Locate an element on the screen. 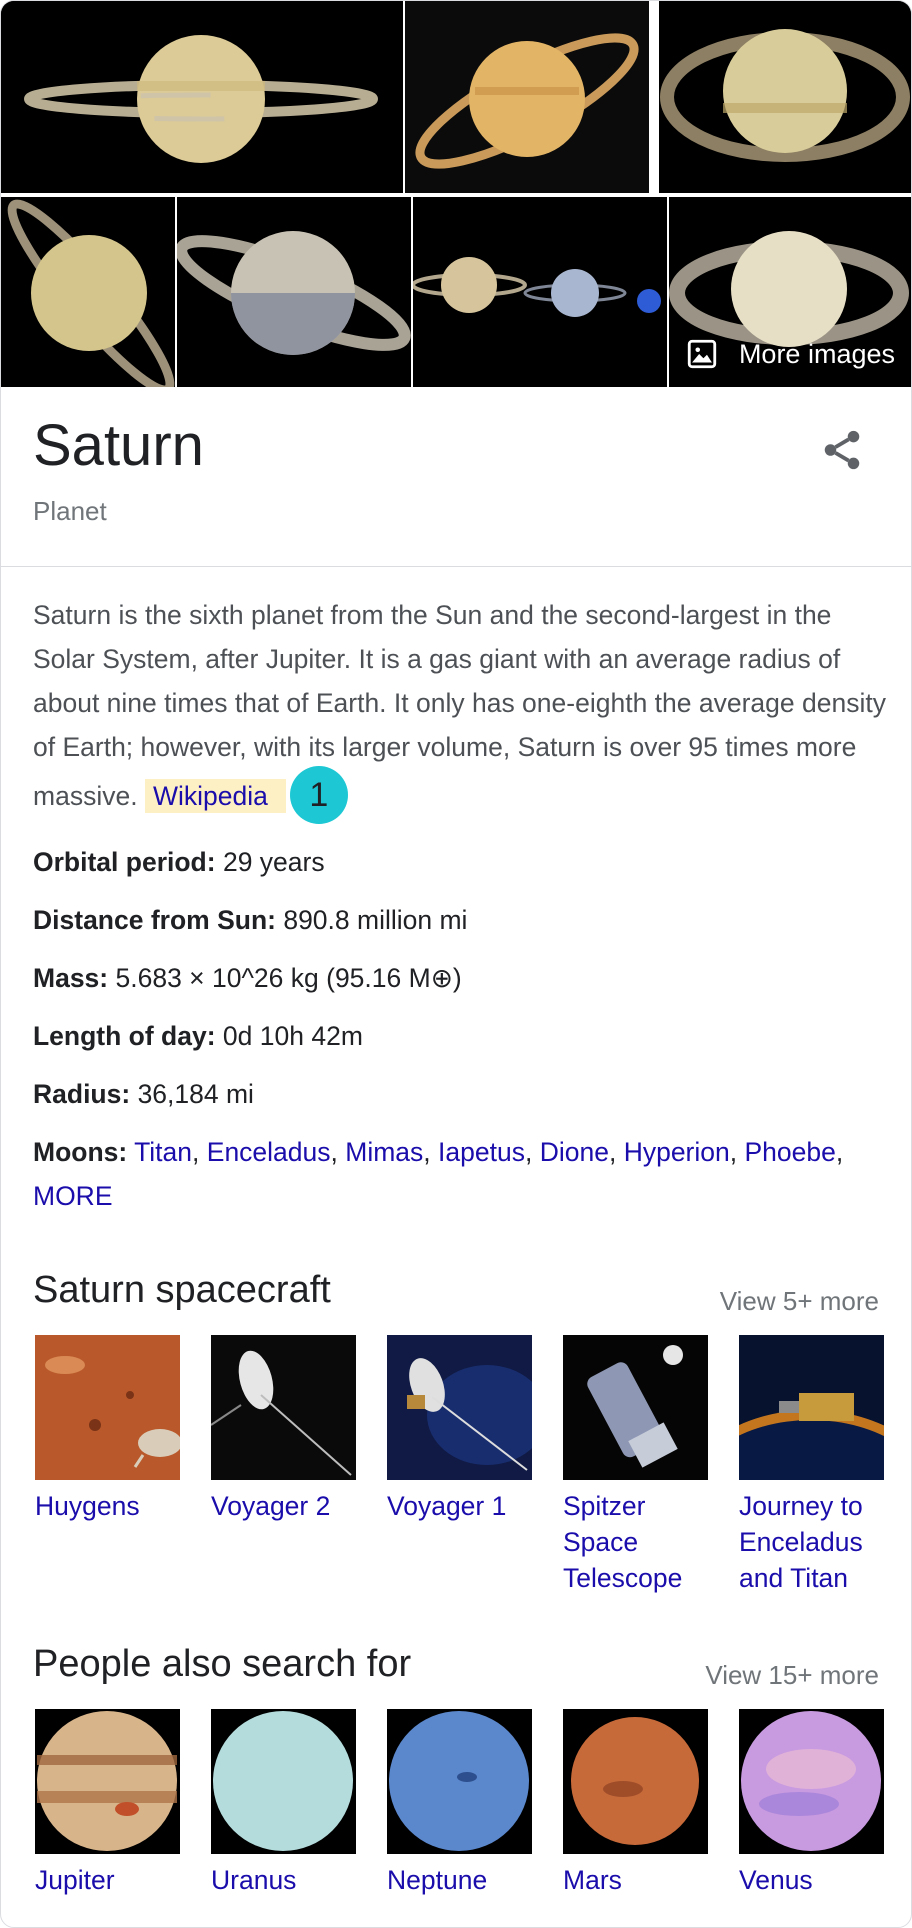  image-icon is located at coordinates (702, 354).